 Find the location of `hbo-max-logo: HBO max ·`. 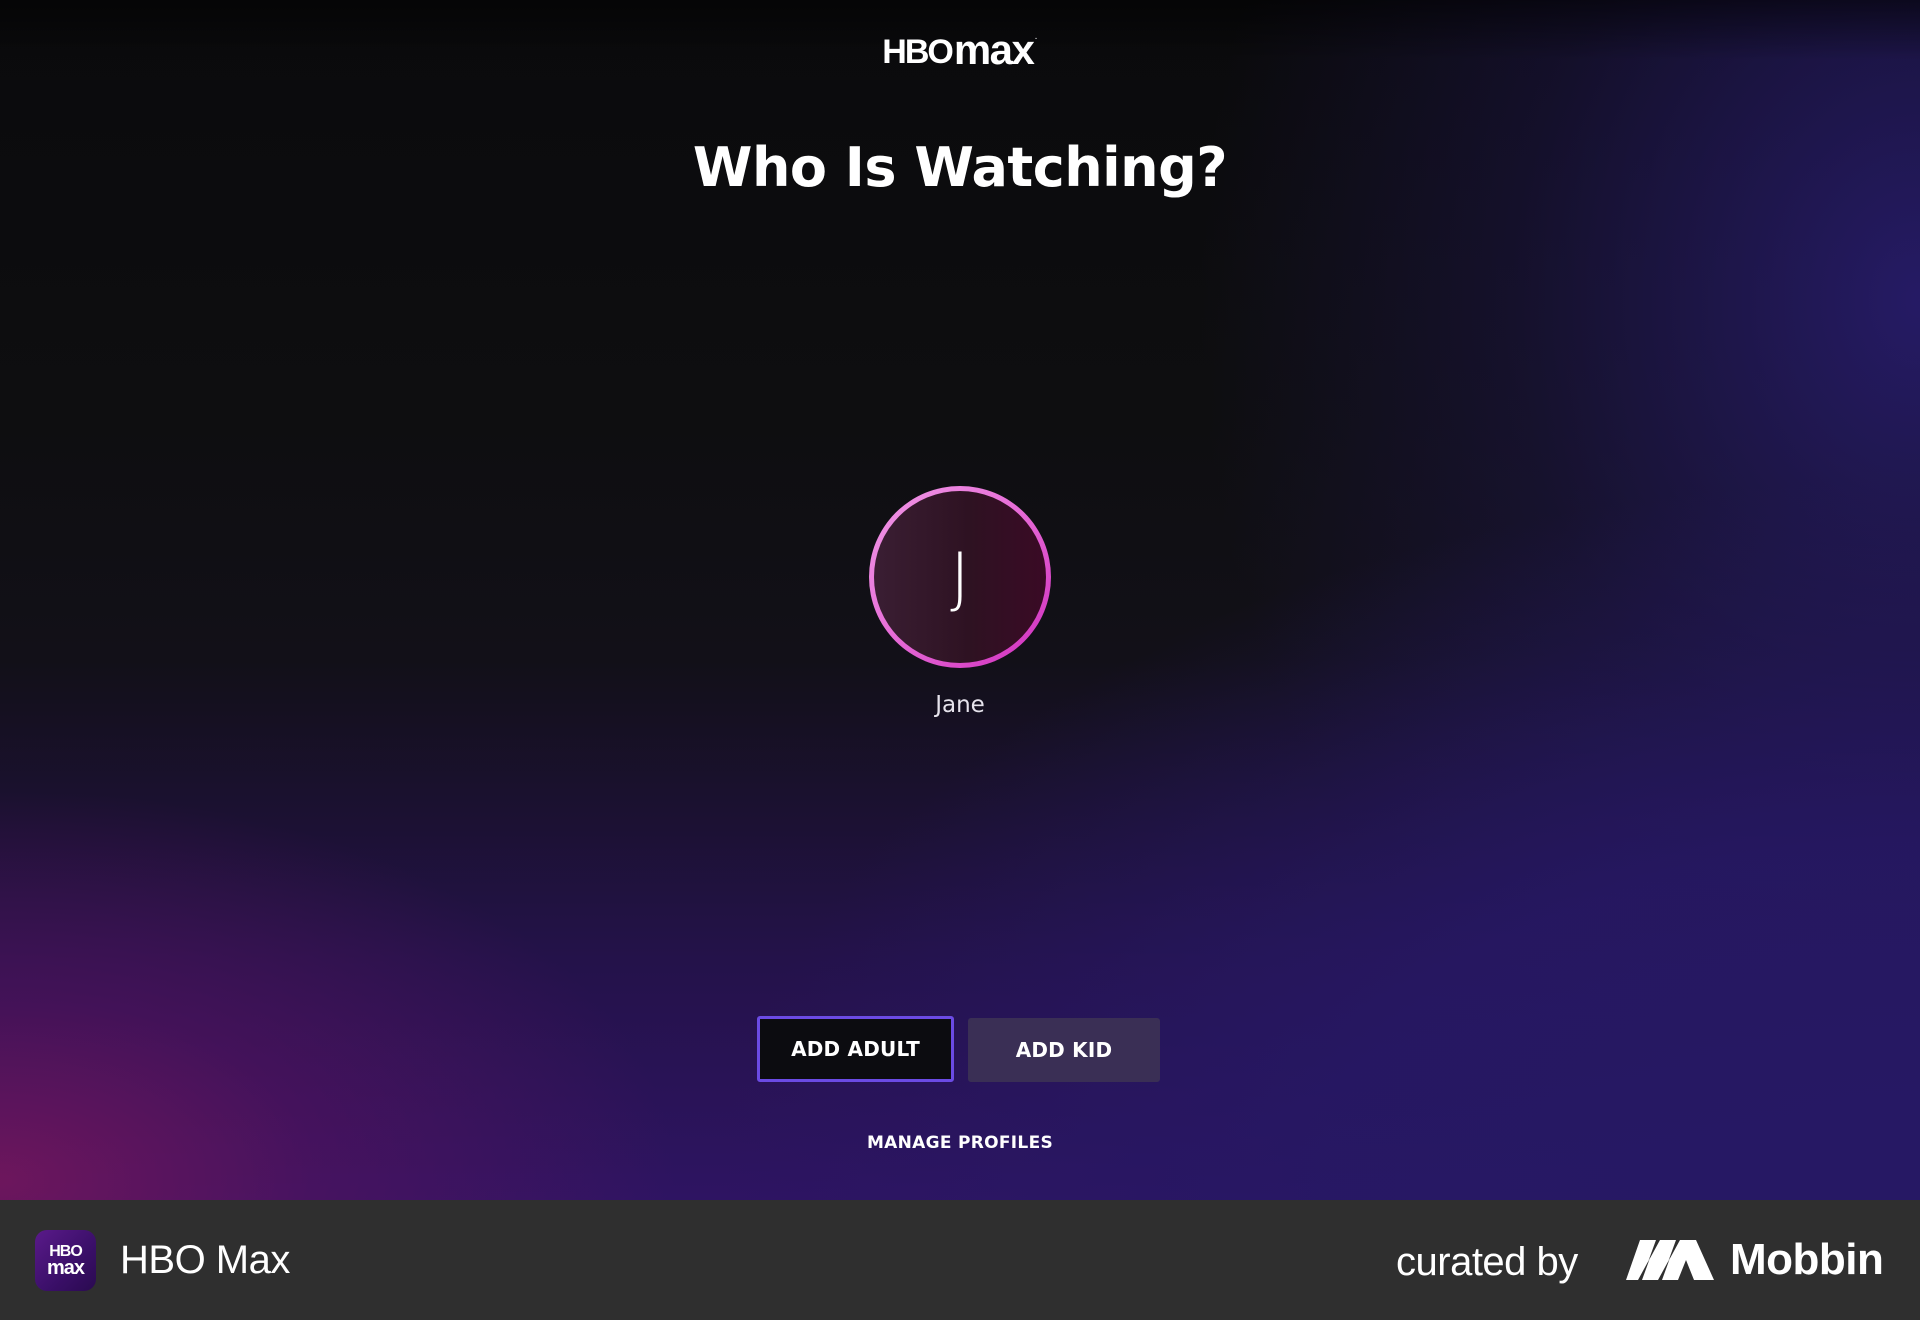

hbo-max-logo: HBO max · is located at coordinates (960, 49).